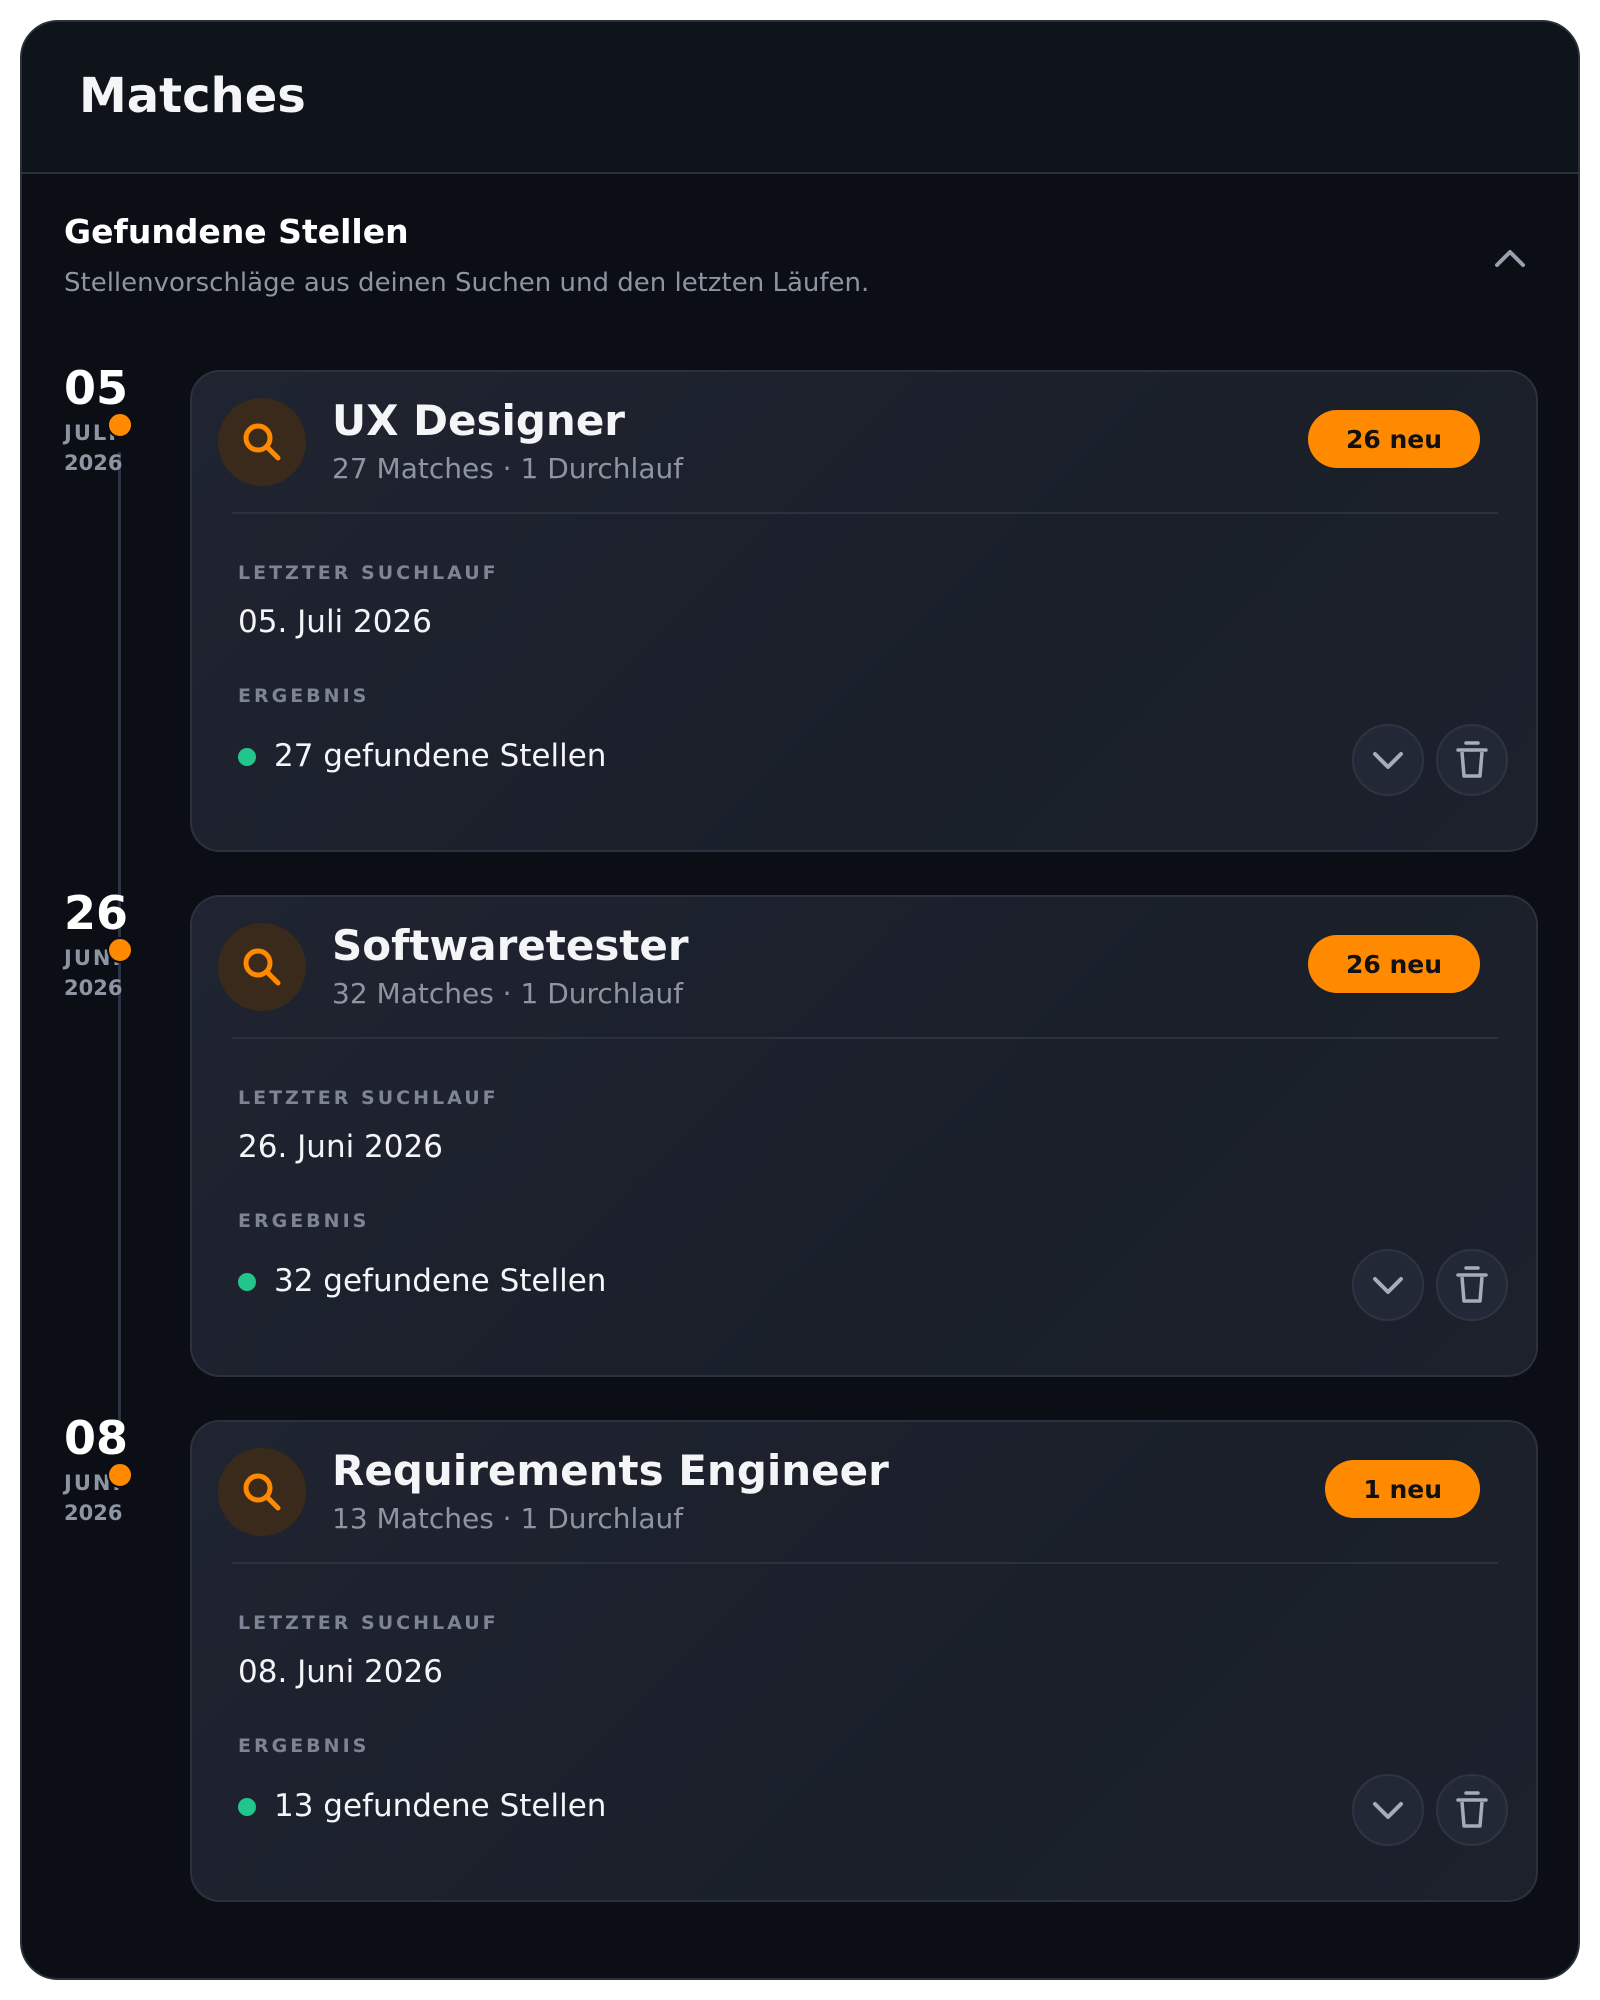  Describe the element at coordinates (192, 96) in the screenshot. I see `page-title: Matches` at that location.